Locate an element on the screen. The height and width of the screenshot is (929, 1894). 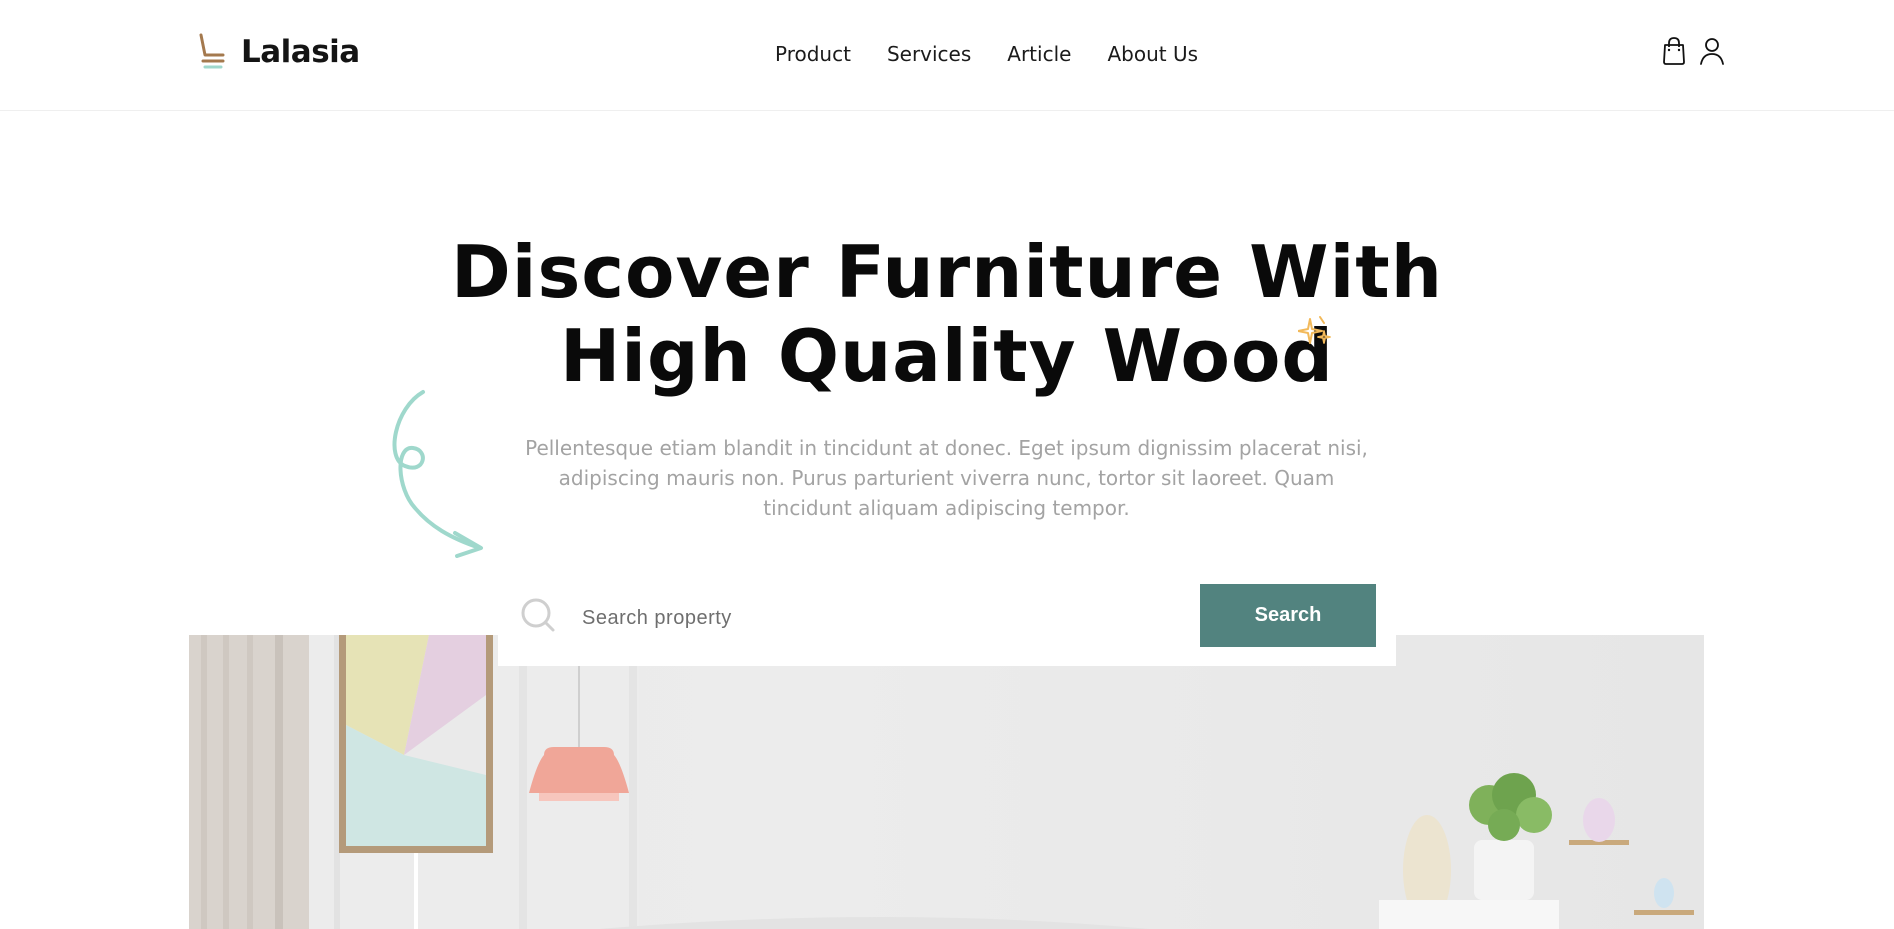
curly-arrow-doodle is located at coordinates (437, 474).